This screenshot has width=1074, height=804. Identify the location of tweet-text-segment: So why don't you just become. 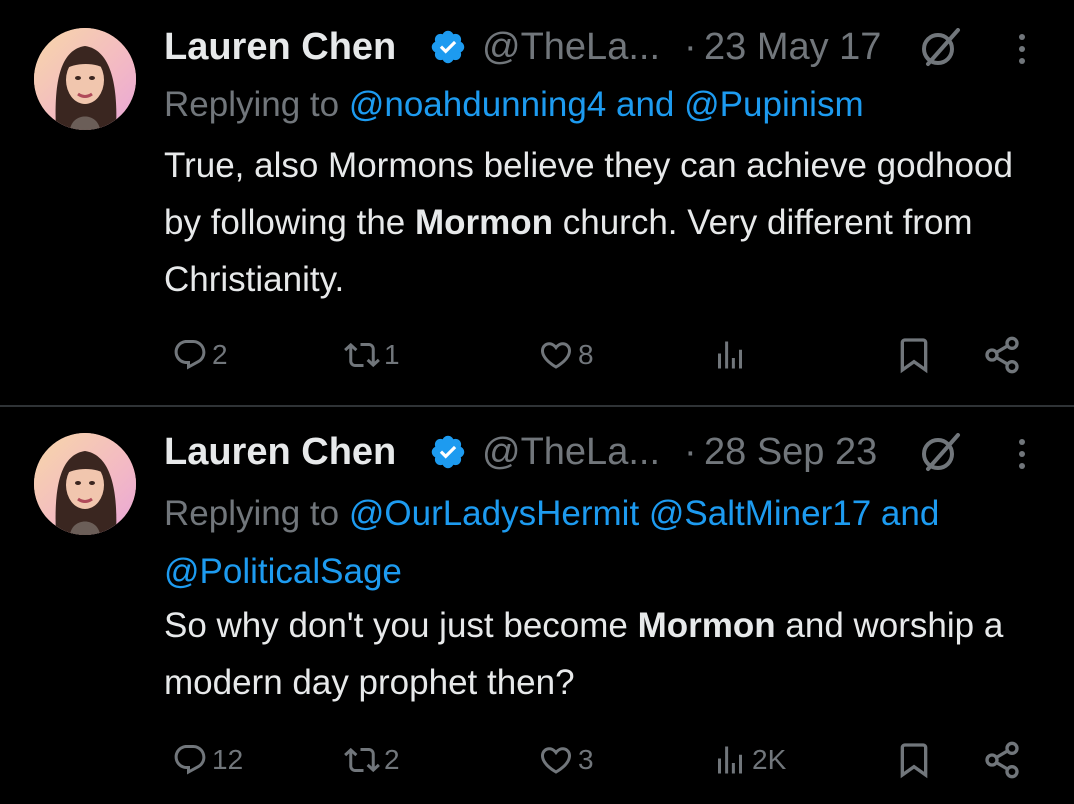
(401, 625).